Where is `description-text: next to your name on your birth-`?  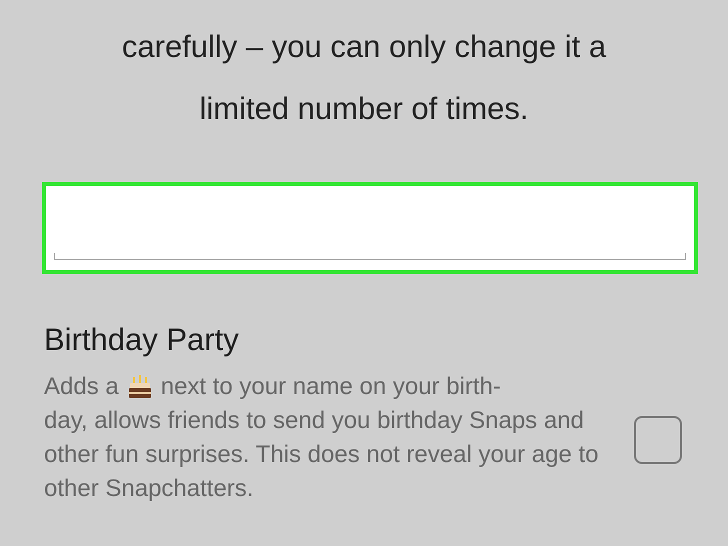 description-text: next to your name on your birth- is located at coordinates (330, 387).